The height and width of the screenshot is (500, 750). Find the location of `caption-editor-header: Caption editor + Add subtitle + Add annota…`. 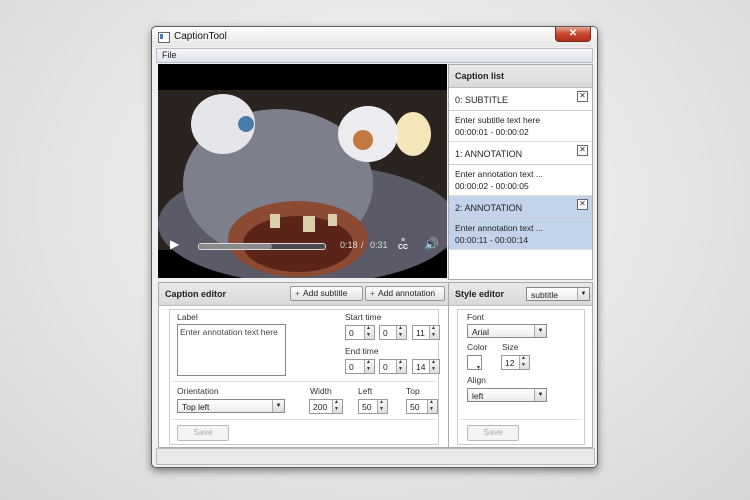

caption-editor-header: Caption editor + Add subtitle + Add annota… is located at coordinates (303, 294).